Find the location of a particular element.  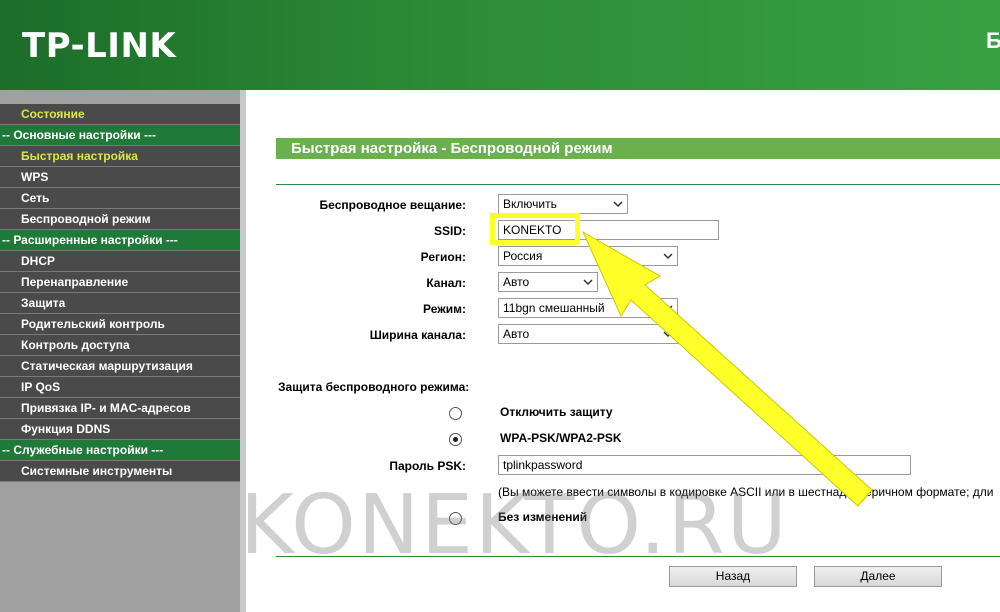

arrow-icon is located at coordinates (727, 368).